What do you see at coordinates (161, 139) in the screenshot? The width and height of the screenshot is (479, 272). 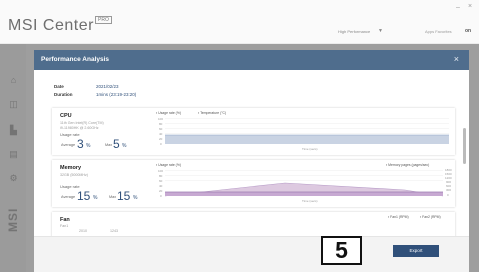 I see `cpu-y-tick: 20` at bounding box center [161, 139].